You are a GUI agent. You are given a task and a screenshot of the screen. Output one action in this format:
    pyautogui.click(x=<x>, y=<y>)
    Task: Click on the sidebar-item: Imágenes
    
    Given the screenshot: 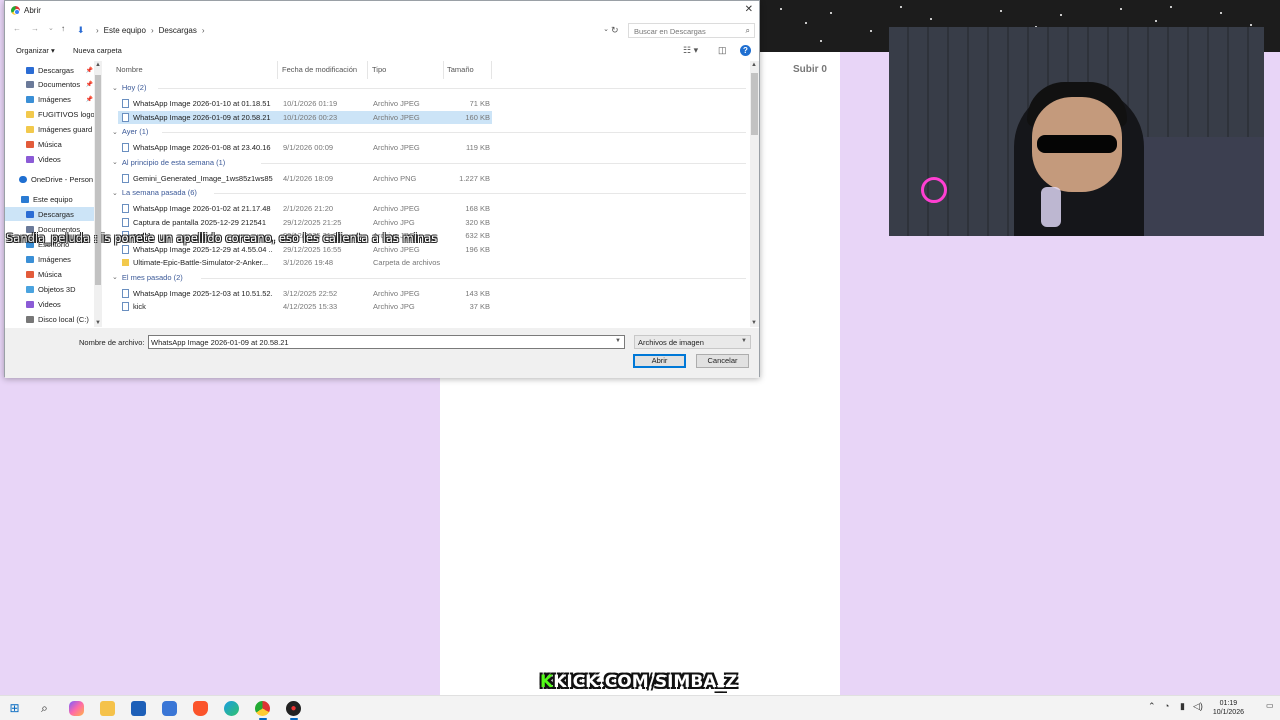 What is the action you would take?
    pyautogui.click(x=50, y=259)
    